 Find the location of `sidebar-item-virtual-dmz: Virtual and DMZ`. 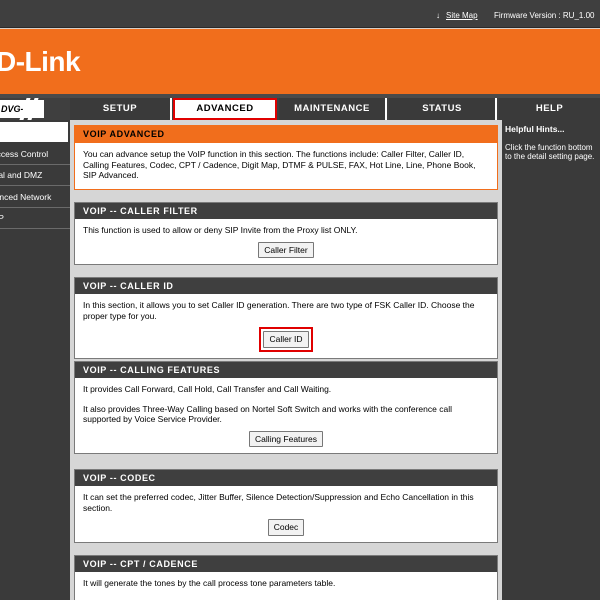

sidebar-item-virtual-dmz: Virtual and DMZ is located at coordinates (35, 175).